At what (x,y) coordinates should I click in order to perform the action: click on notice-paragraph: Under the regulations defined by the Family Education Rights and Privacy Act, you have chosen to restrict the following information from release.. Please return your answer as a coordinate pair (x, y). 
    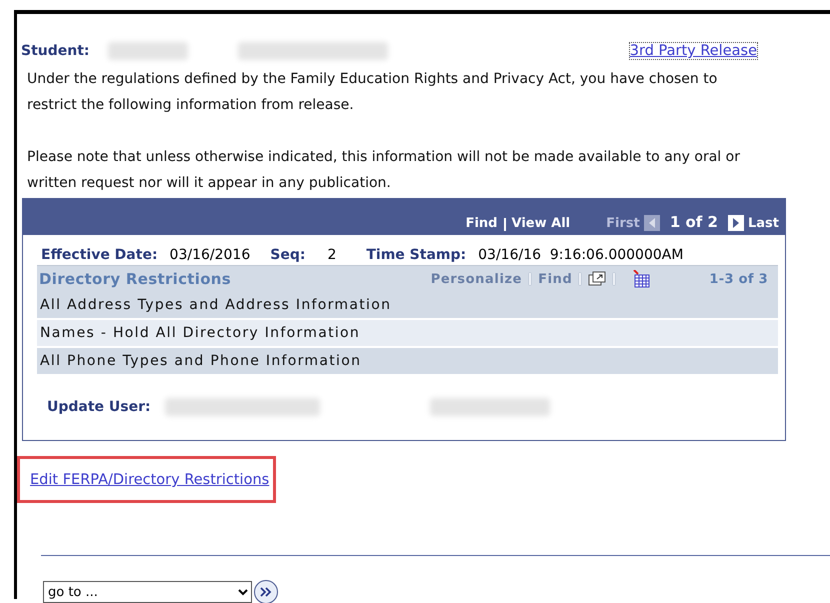
    Looking at the image, I should click on (372, 92).